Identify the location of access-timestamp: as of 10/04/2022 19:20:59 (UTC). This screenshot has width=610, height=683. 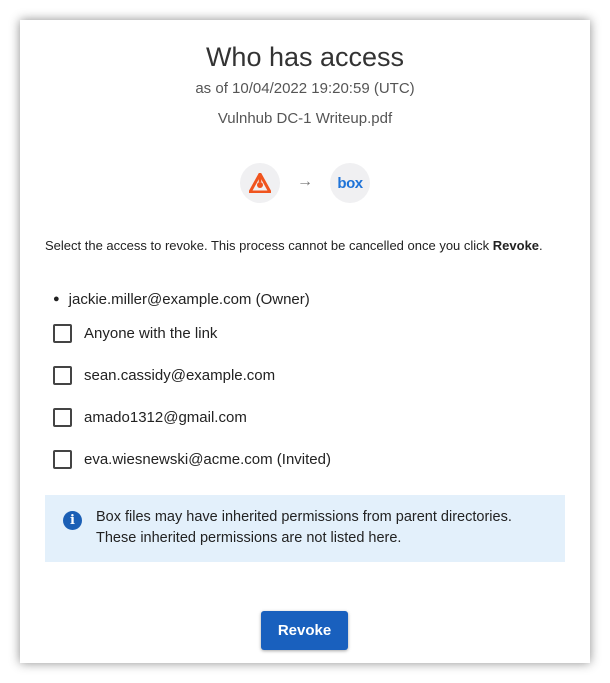
(305, 88).